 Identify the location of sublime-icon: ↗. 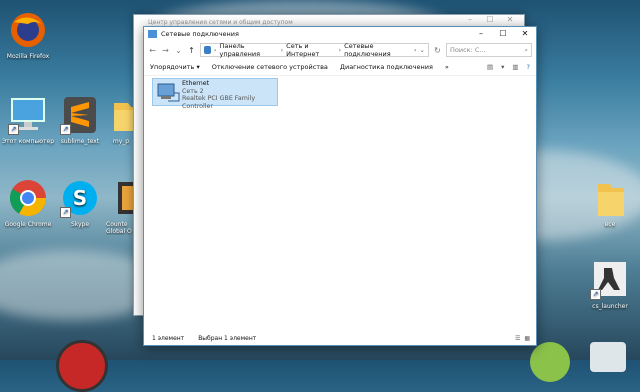
(80, 115).